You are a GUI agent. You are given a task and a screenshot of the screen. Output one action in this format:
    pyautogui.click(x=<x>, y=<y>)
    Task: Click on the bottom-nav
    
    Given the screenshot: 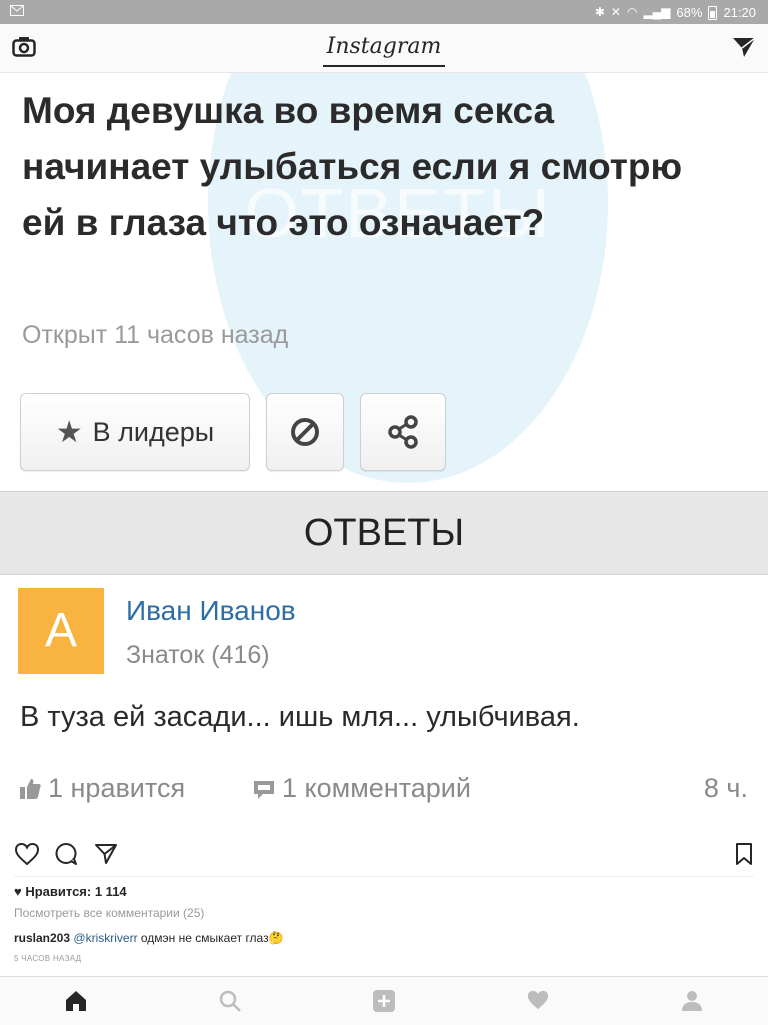 What is the action you would take?
    pyautogui.click(x=384, y=1000)
    